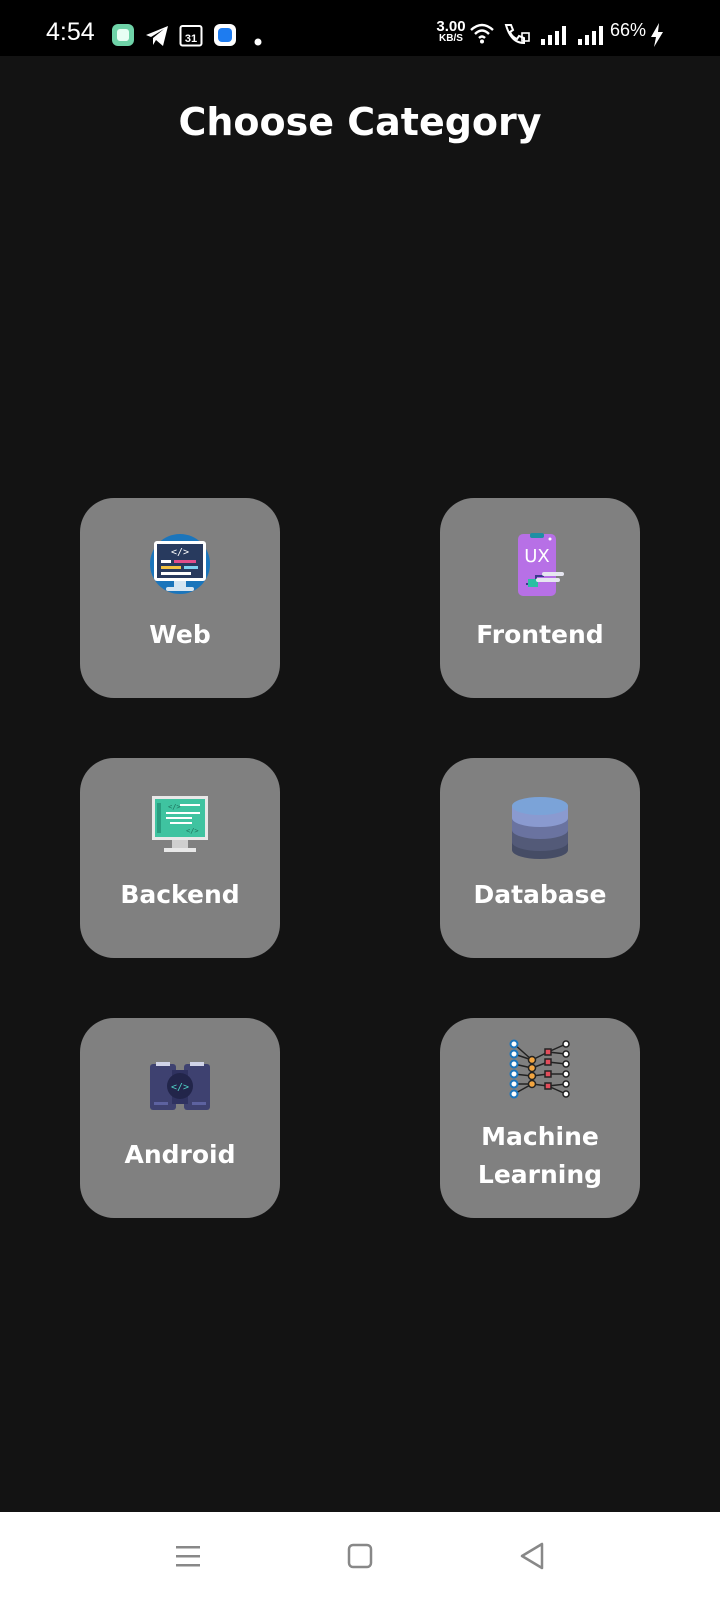  Describe the element at coordinates (537, 556) in the screenshot. I see `svg-text: UX` at that location.